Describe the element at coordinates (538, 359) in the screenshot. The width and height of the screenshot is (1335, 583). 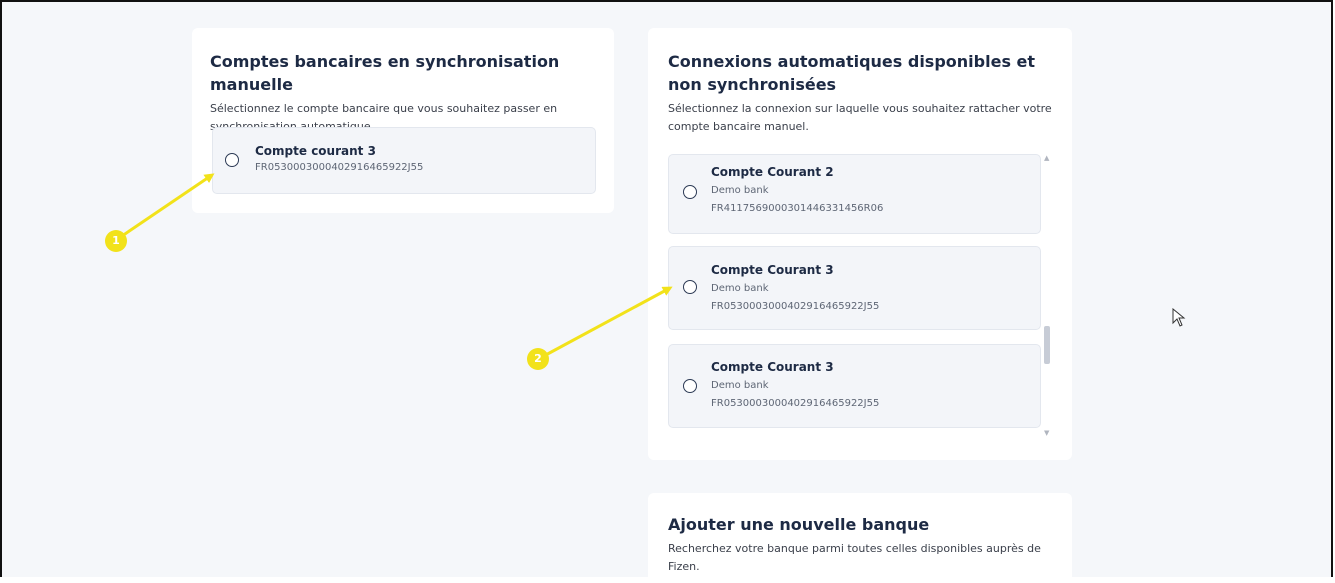
I see `annotation-badge-2: 2` at that location.